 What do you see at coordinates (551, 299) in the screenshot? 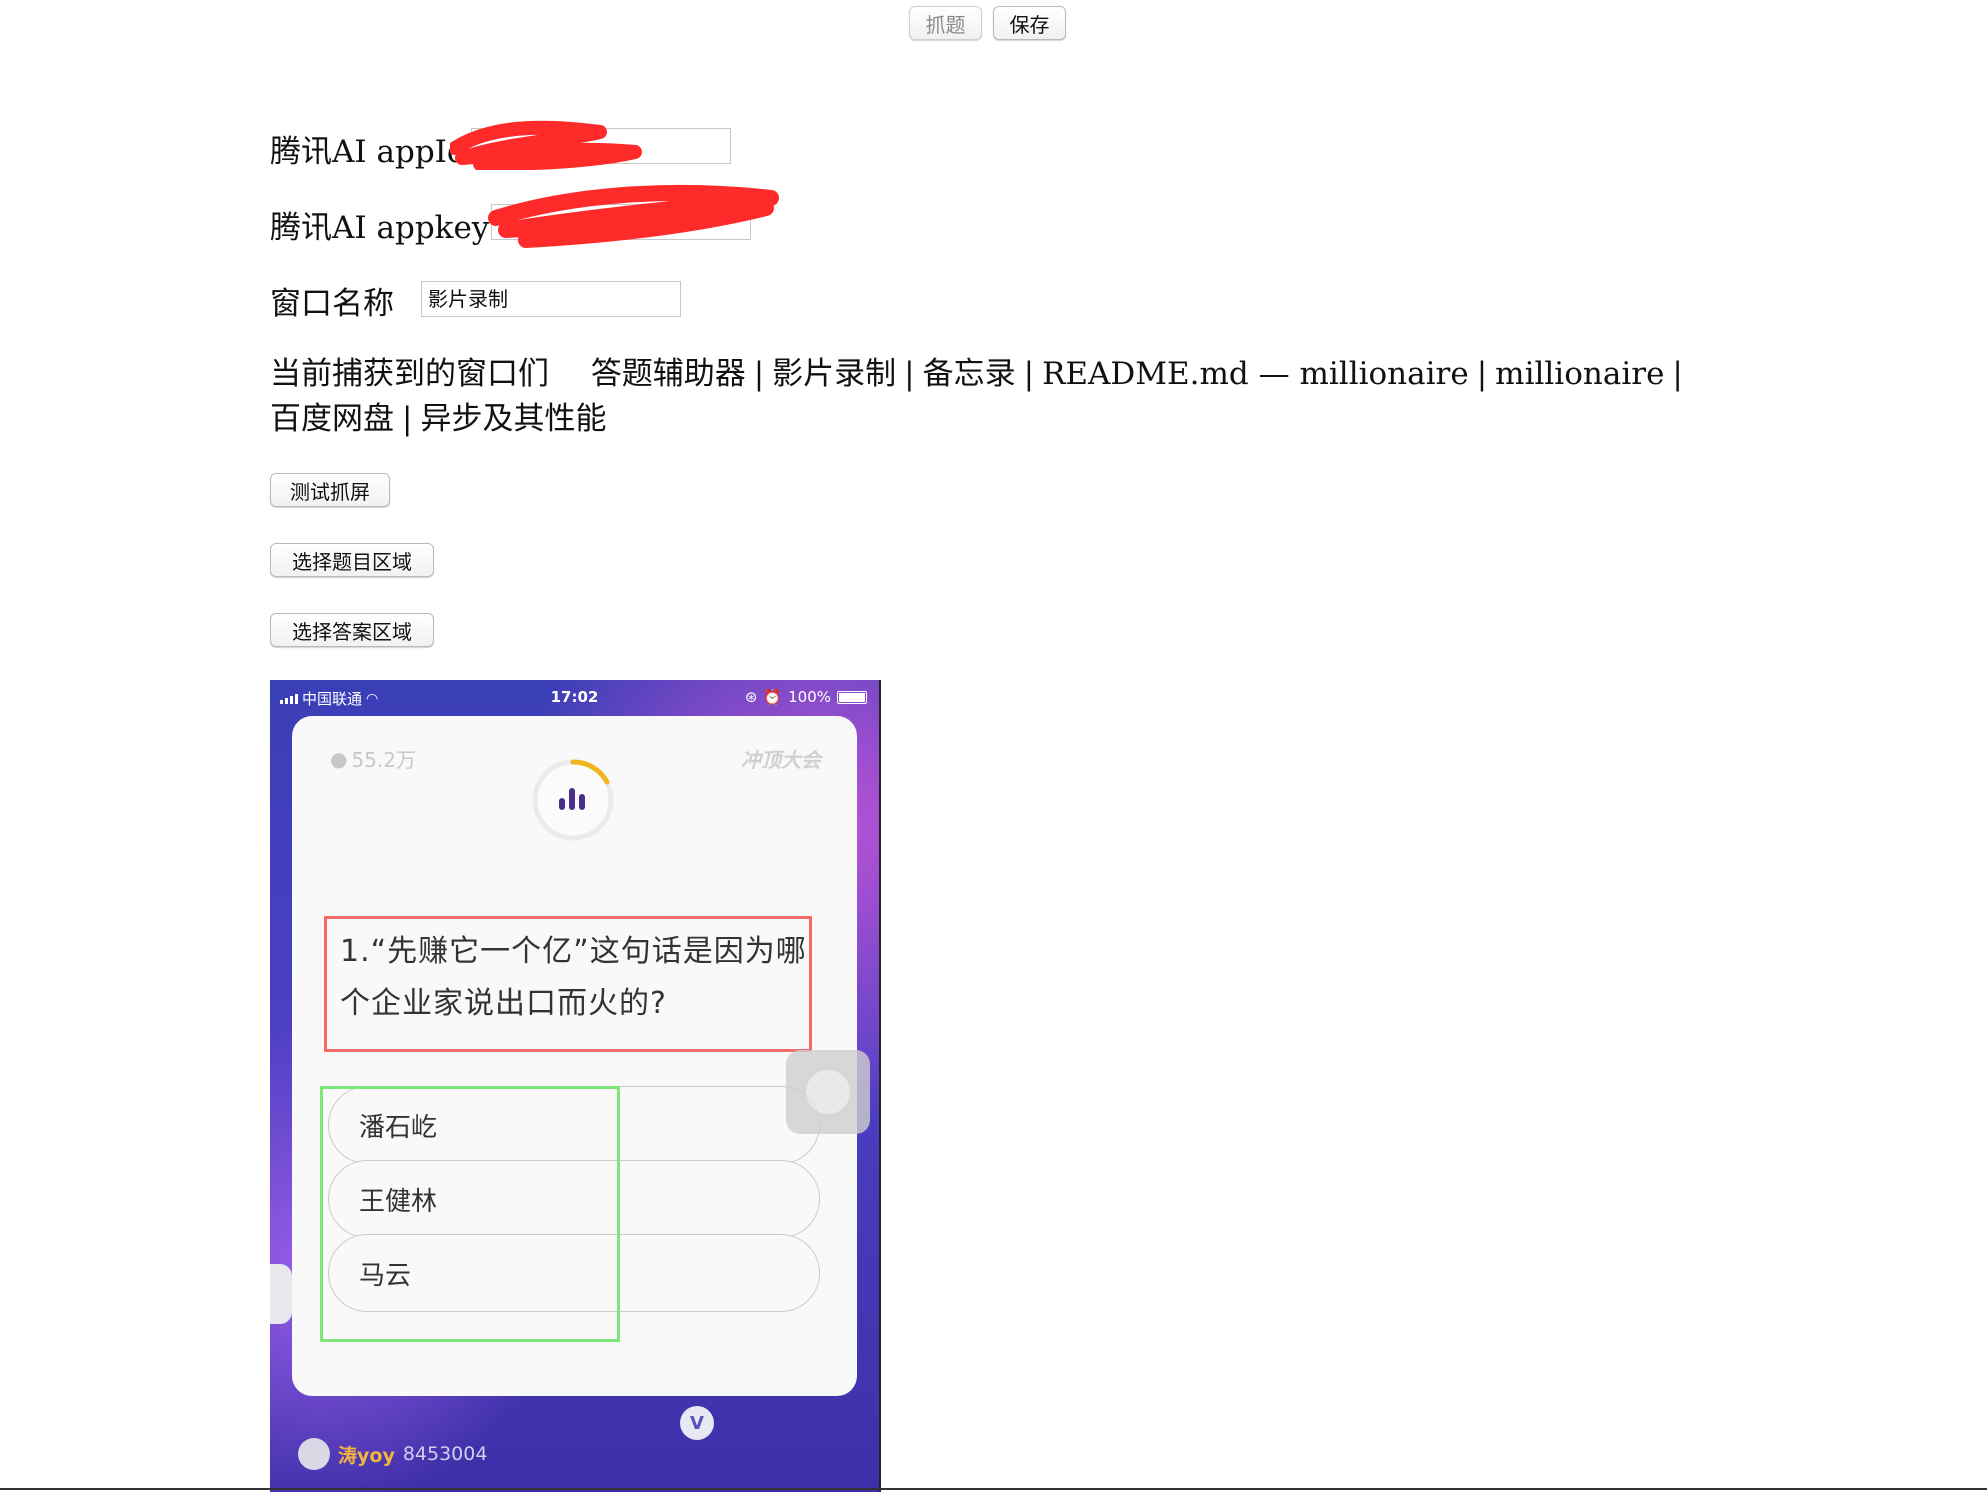
I see `window-name-input: 影片录制` at bounding box center [551, 299].